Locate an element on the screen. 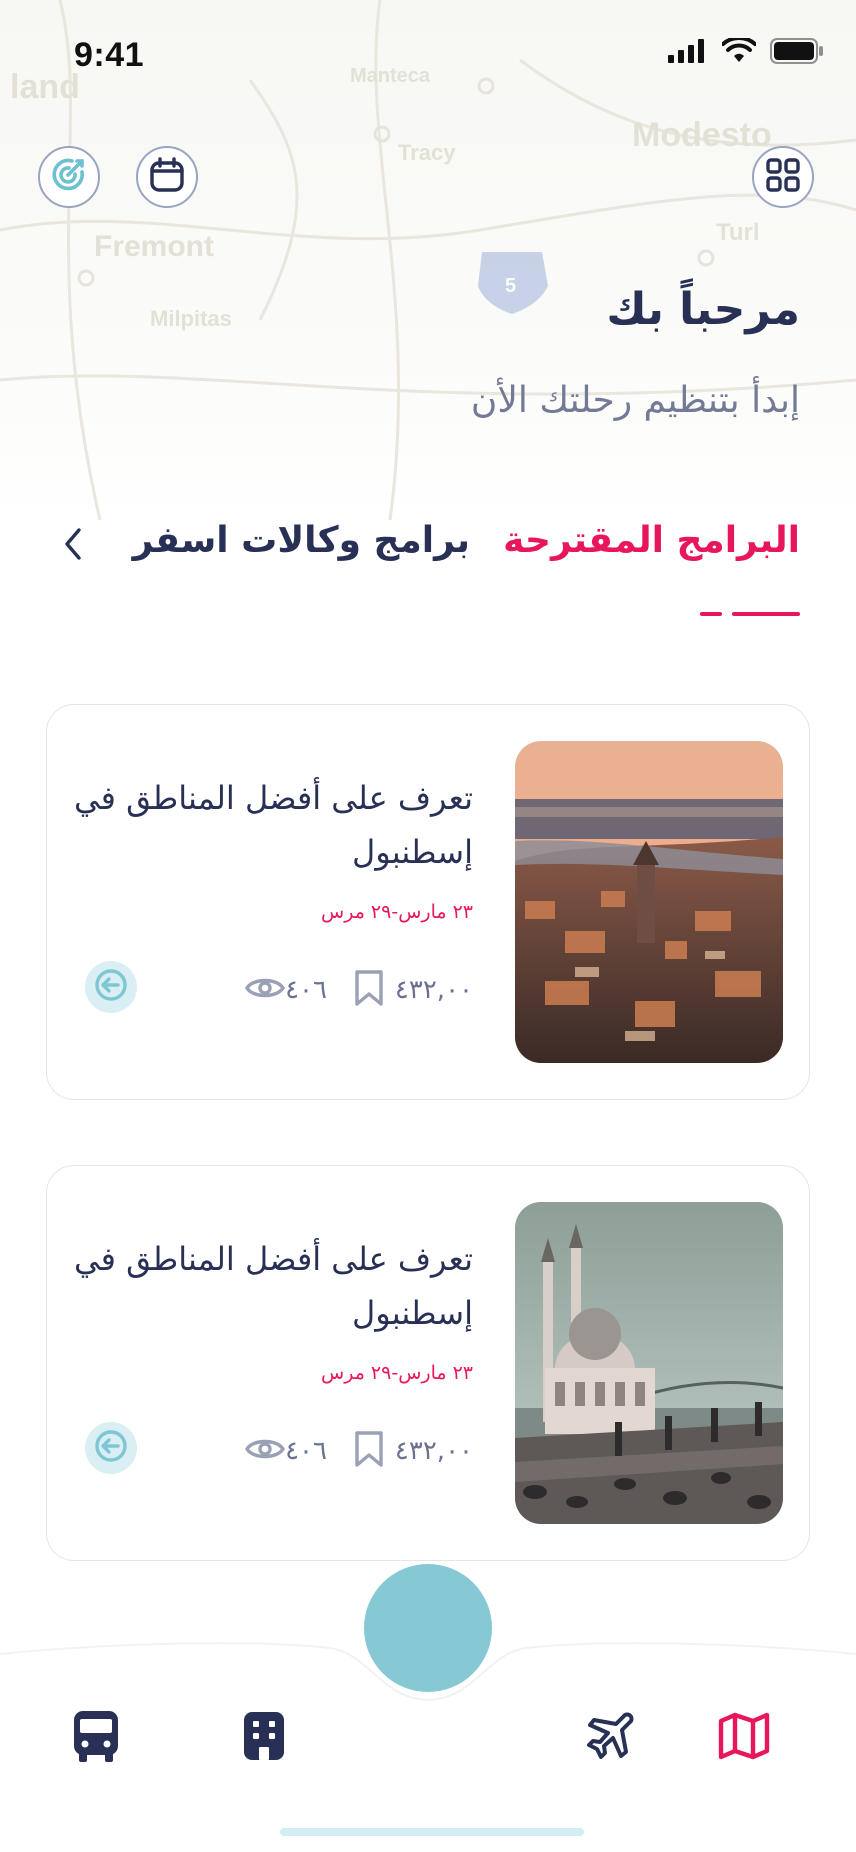 The width and height of the screenshot is (856, 1852). center-action-button is located at coordinates (428, 1628).